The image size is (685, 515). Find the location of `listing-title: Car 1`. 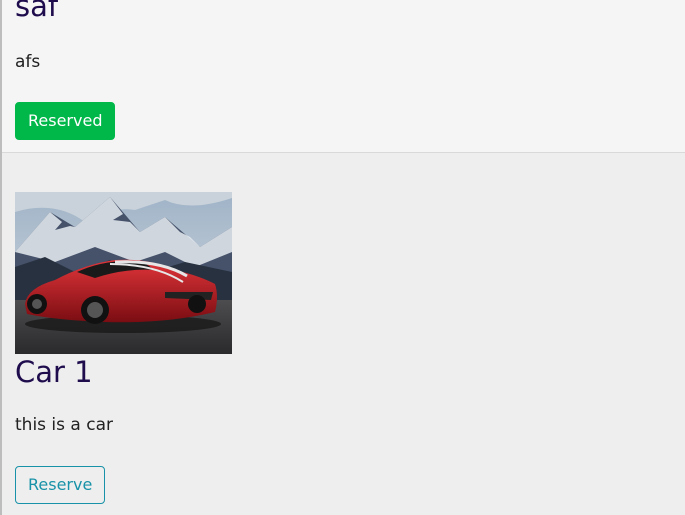

listing-title: Car 1 is located at coordinates (54, 372).